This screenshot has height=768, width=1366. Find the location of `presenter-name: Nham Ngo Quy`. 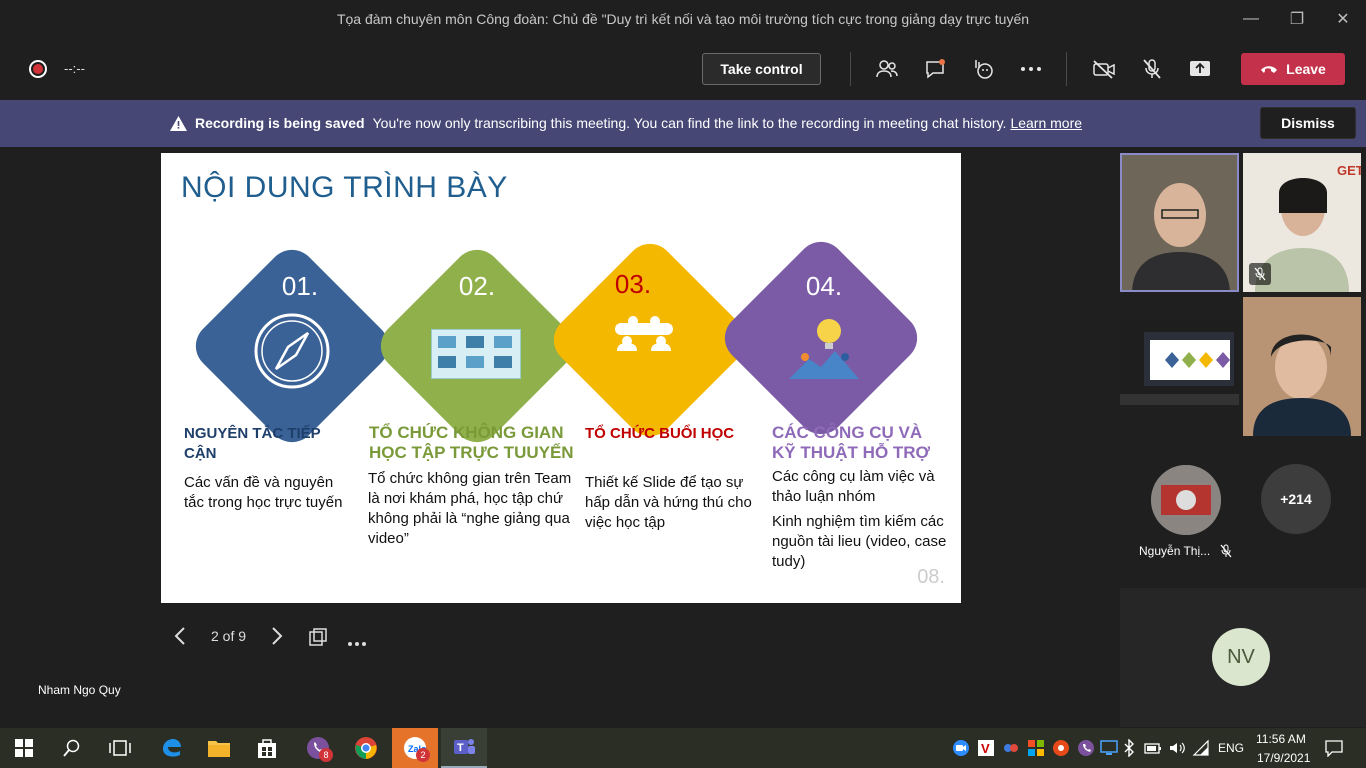

presenter-name: Nham Ngo Quy is located at coordinates (79, 690).